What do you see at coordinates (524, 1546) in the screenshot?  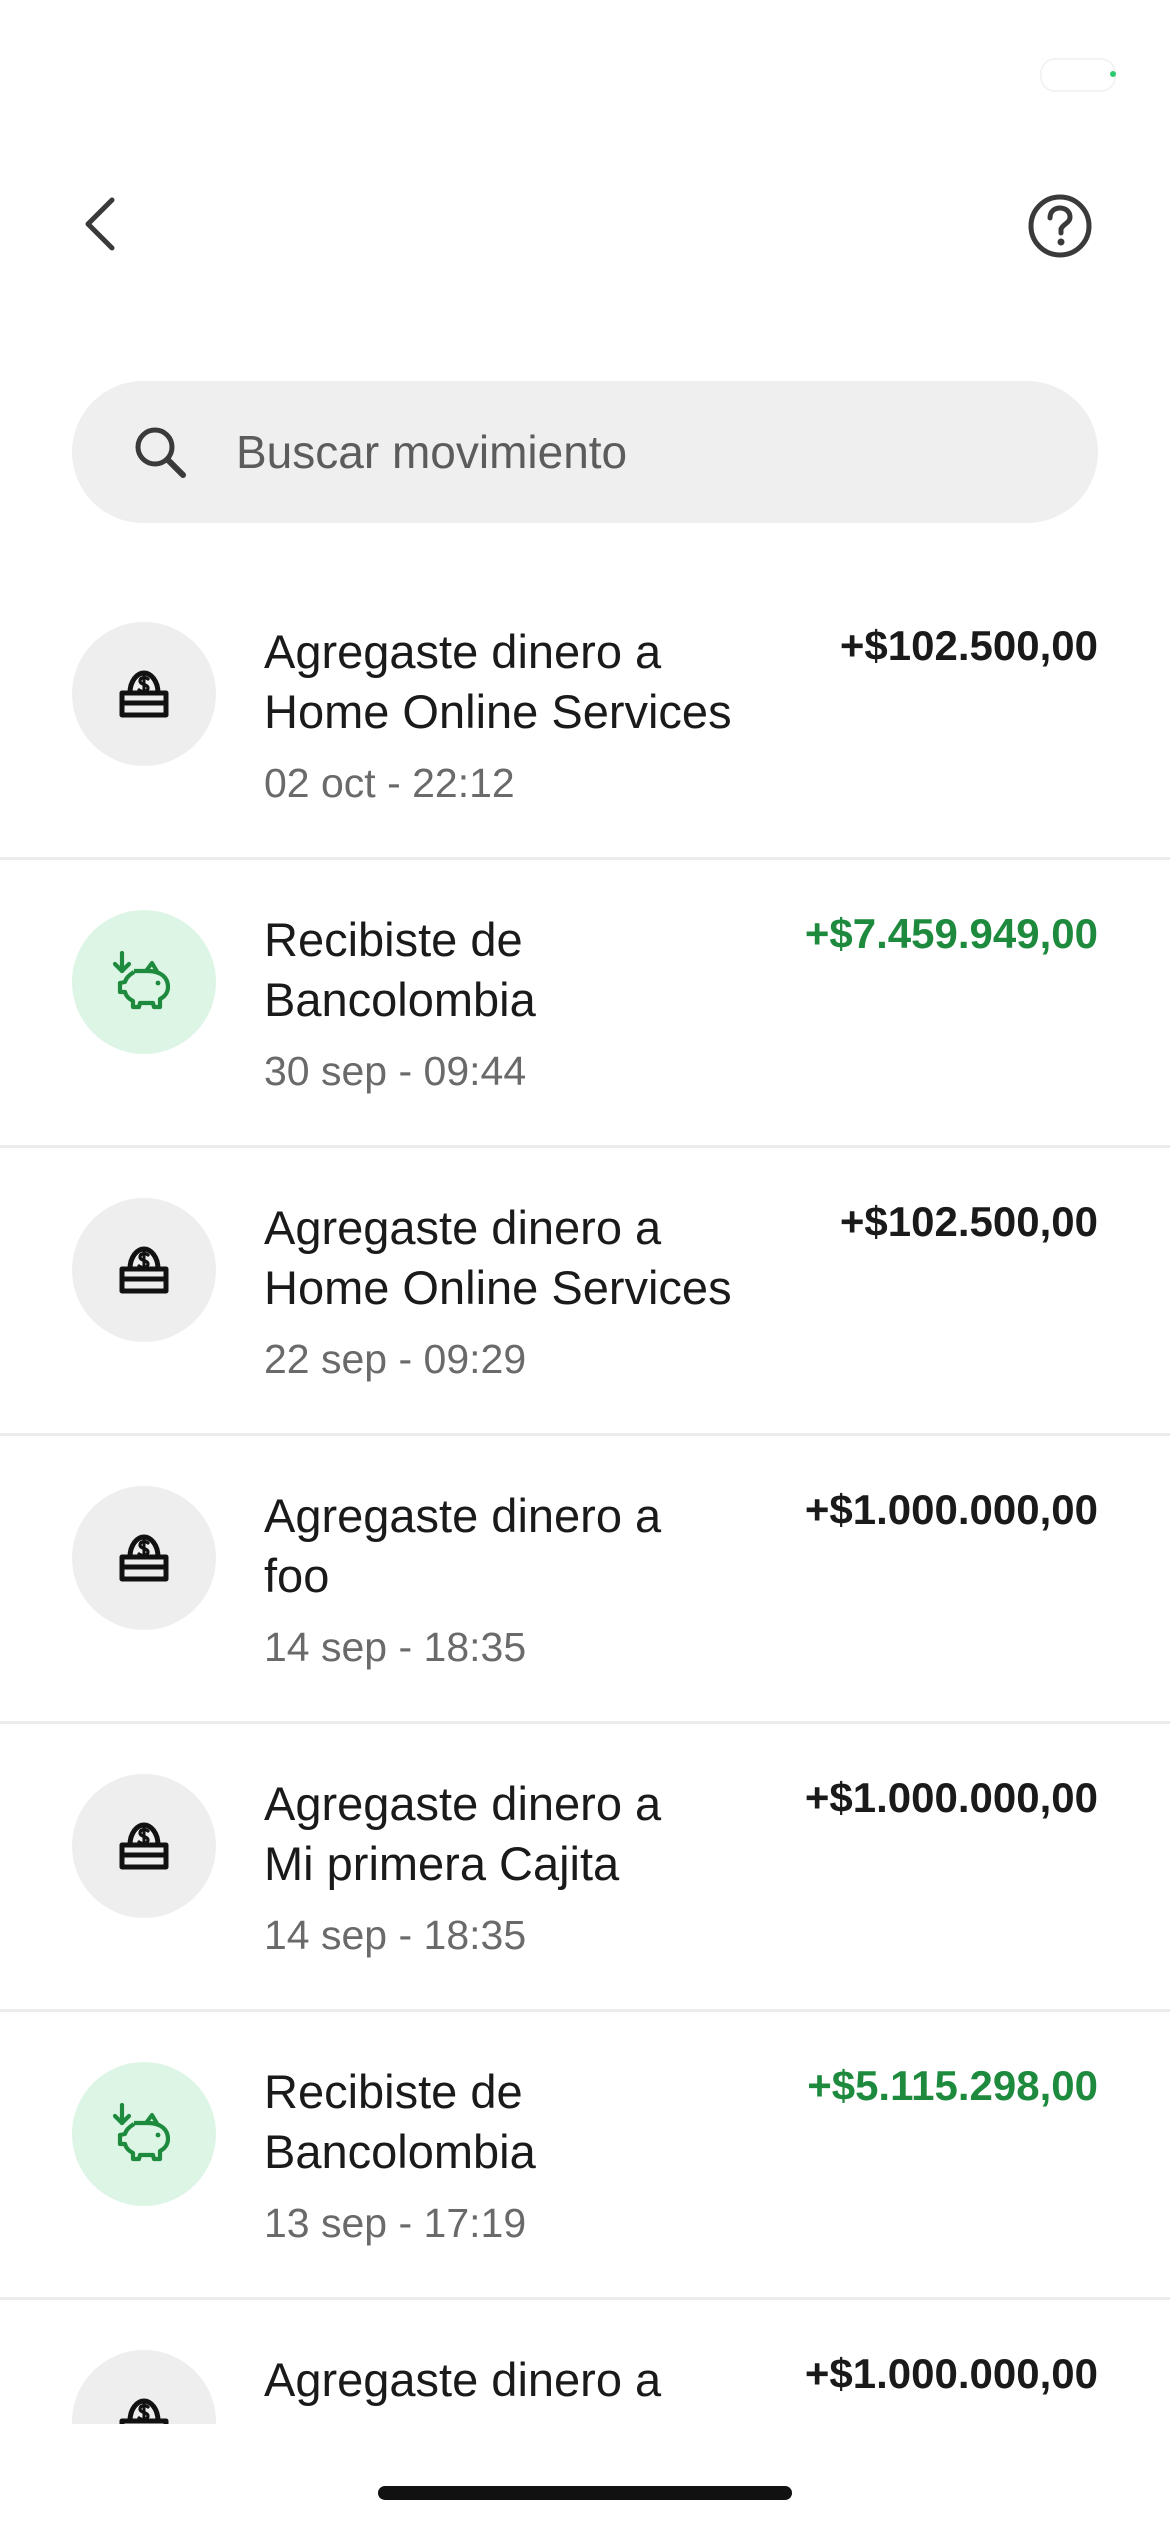 I see `transaction-title: Agregaste dinero a foo` at bounding box center [524, 1546].